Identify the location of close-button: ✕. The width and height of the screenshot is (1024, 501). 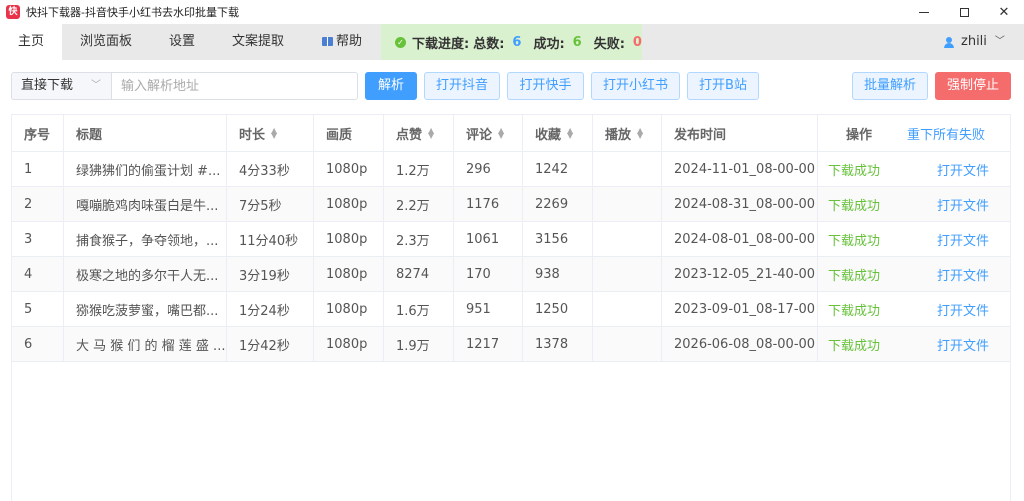
(1004, 12).